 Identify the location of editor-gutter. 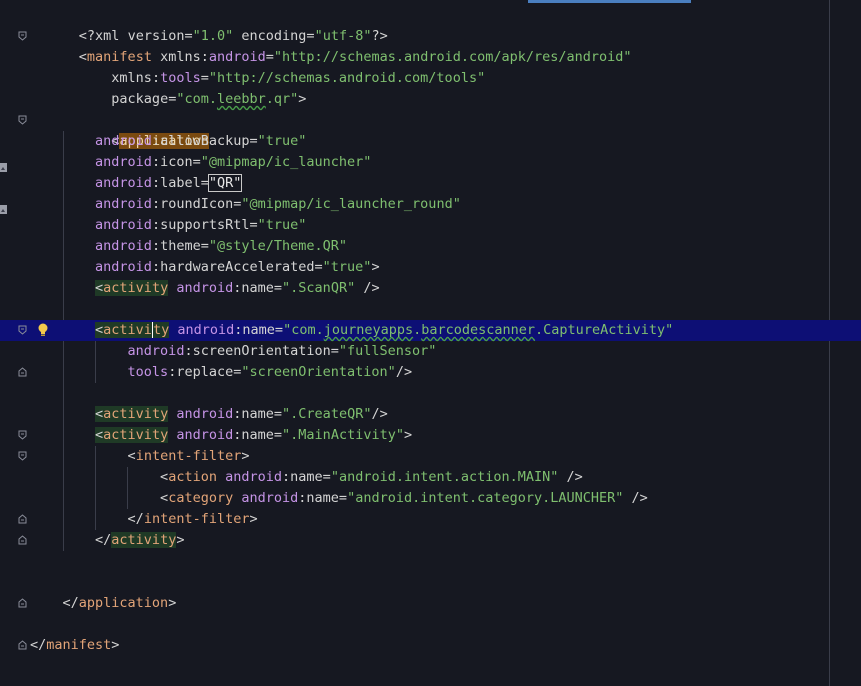
(15, 343).